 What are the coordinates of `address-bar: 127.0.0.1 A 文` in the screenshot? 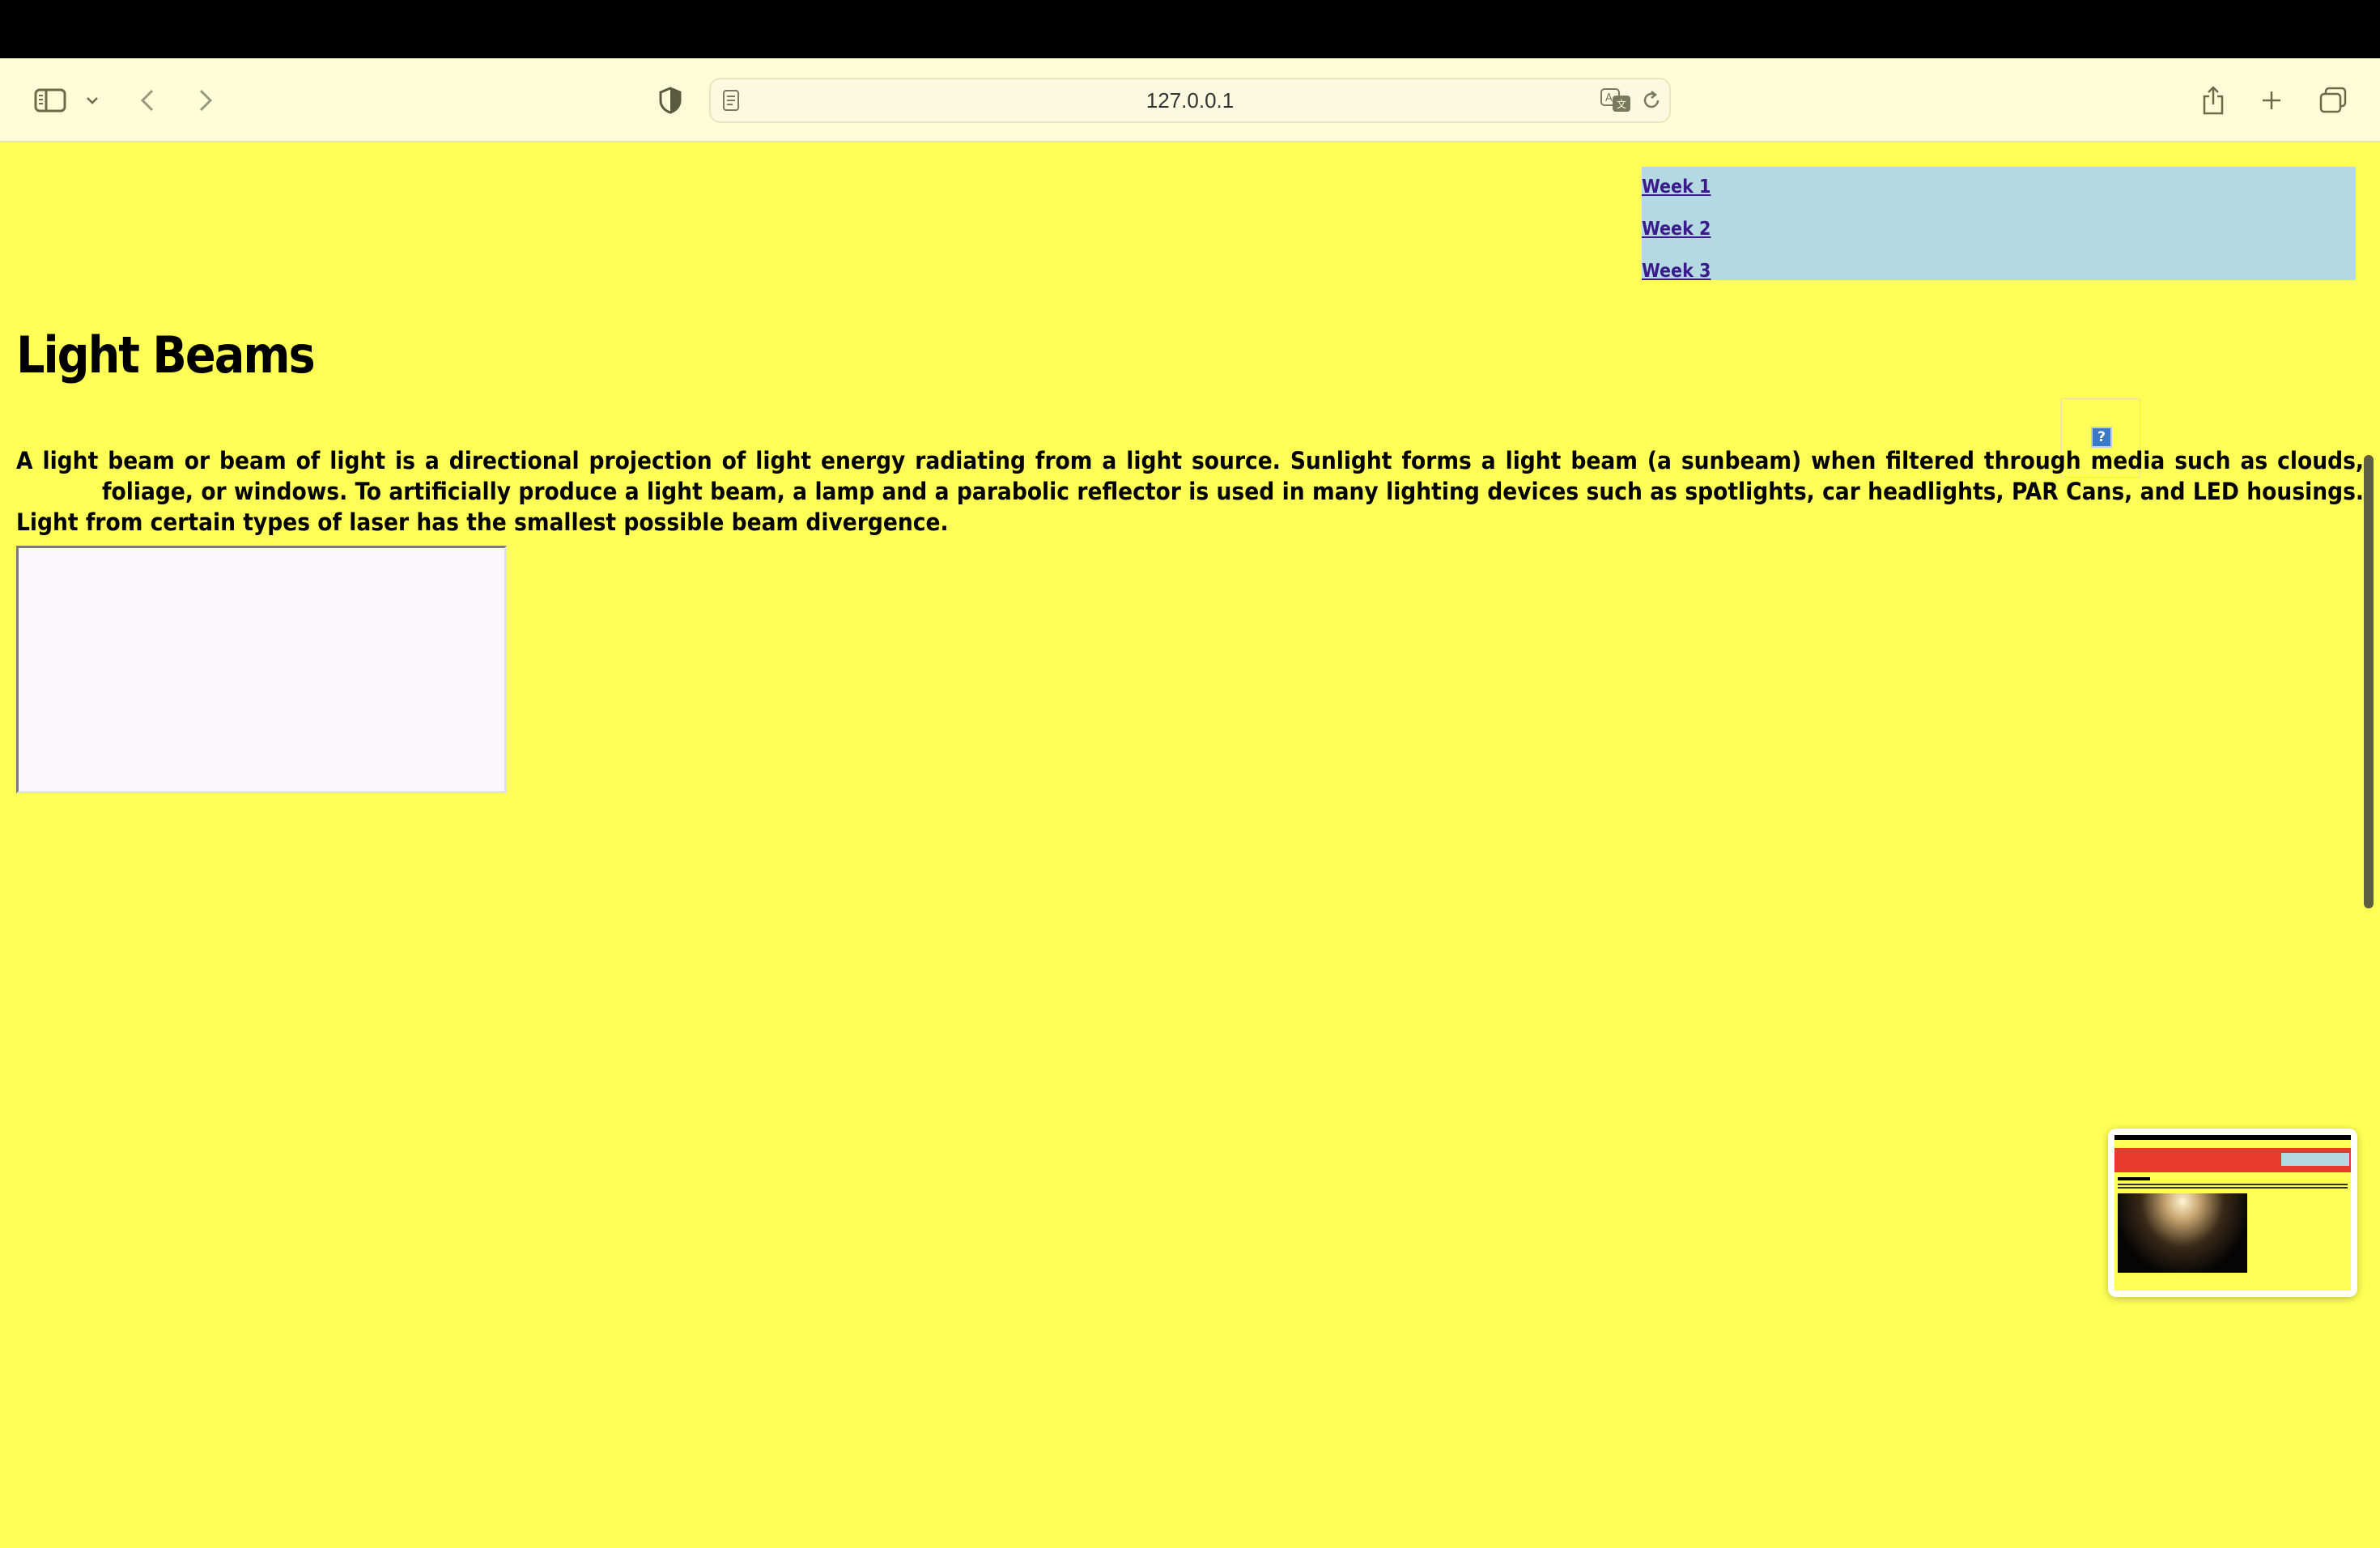 It's located at (1190, 100).